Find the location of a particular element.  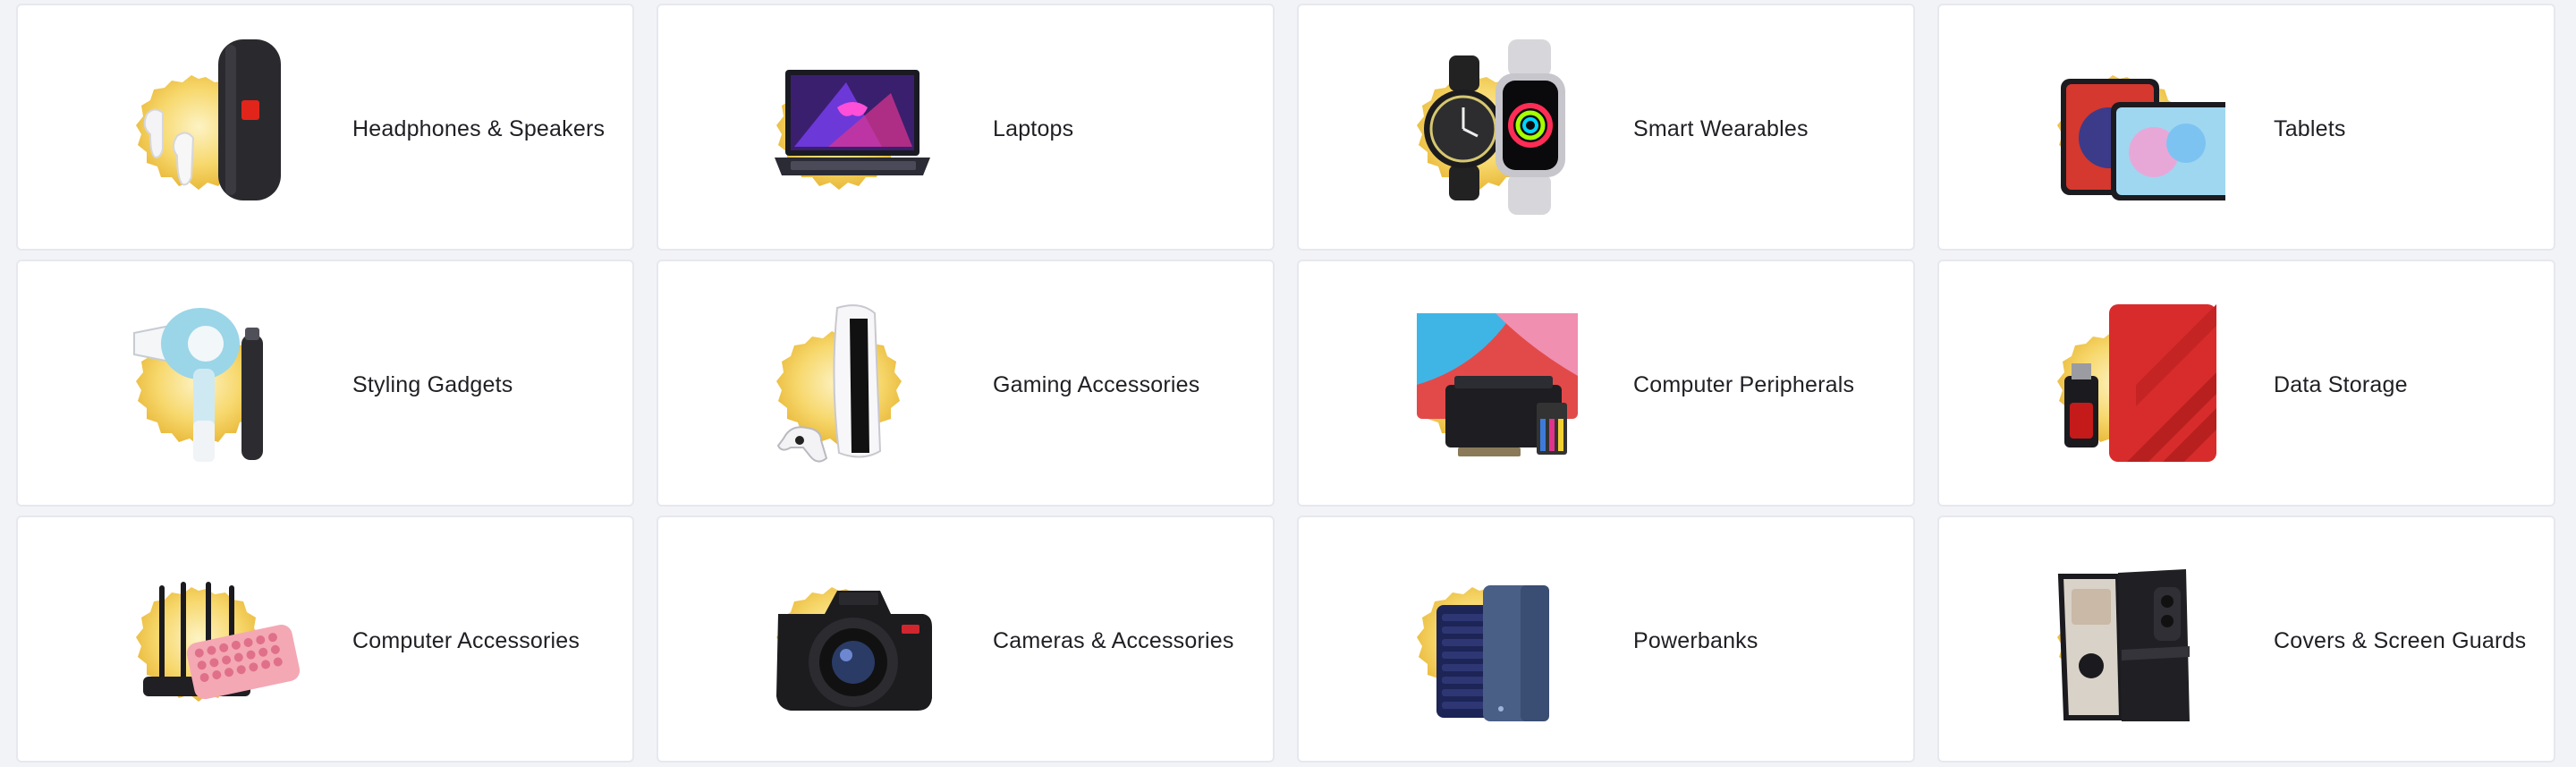

tablet-icon is located at coordinates (2127, 128).